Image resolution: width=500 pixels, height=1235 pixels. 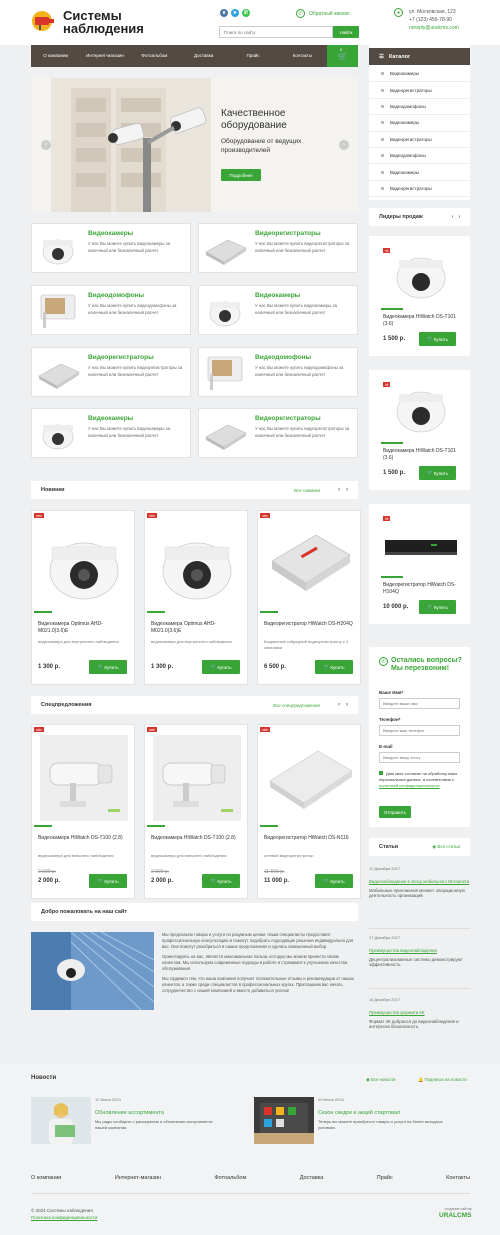 What do you see at coordinates (419, 56) in the screenshot?
I see `catalog-header: ☰ Каталог` at bounding box center [419, 56].